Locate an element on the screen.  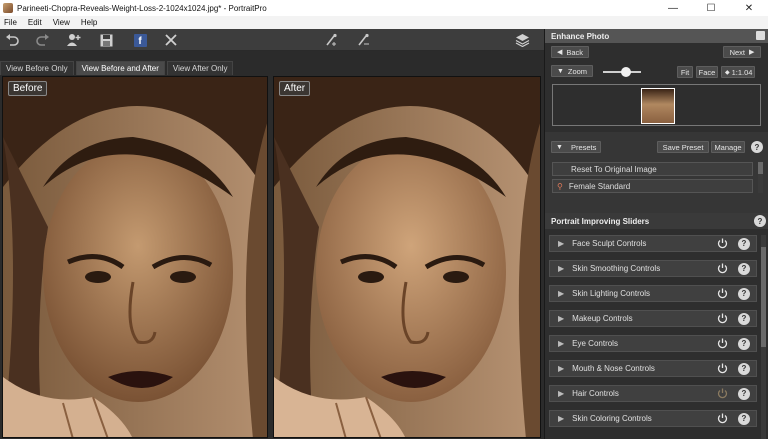
maximize-button: ☐ is located at coordinates (711, 8).